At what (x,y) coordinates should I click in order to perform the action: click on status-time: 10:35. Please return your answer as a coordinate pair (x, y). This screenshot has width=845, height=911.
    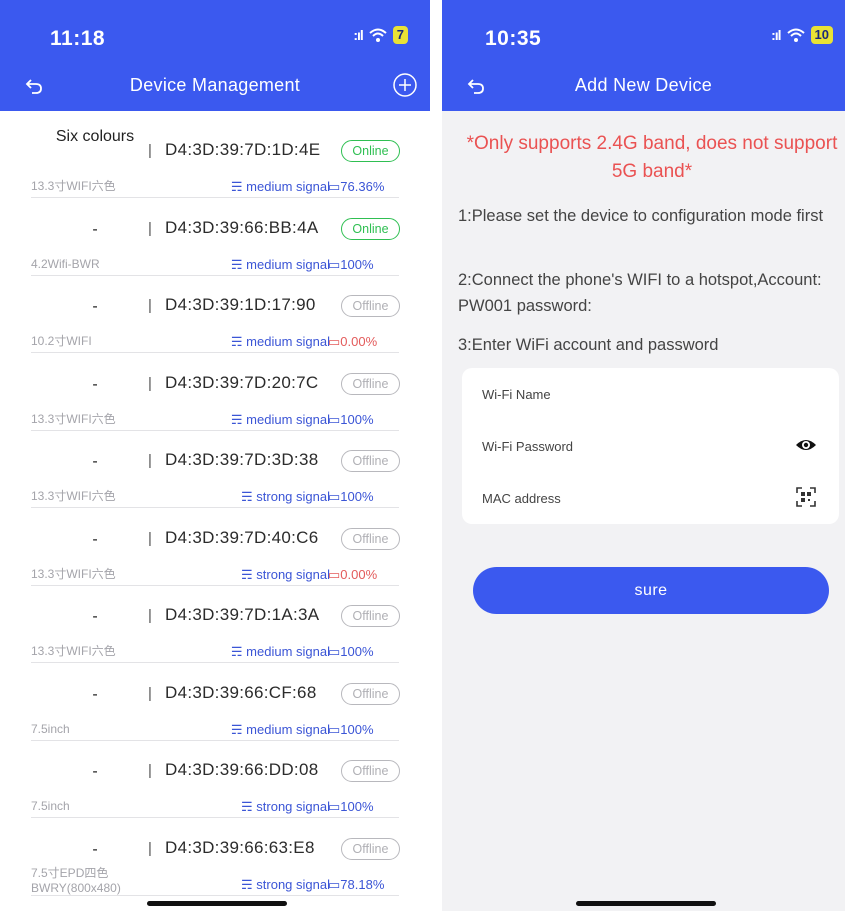
    Looking at the image, I should click on (513, 38).